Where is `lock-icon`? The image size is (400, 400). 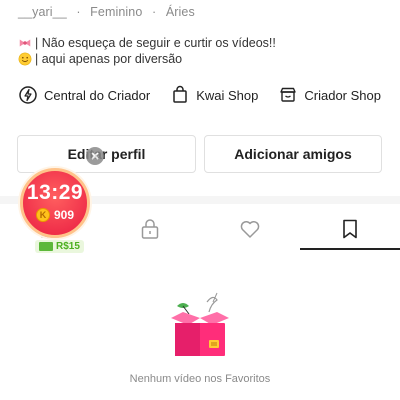 lock-icon is located at coordinates (150, 229).